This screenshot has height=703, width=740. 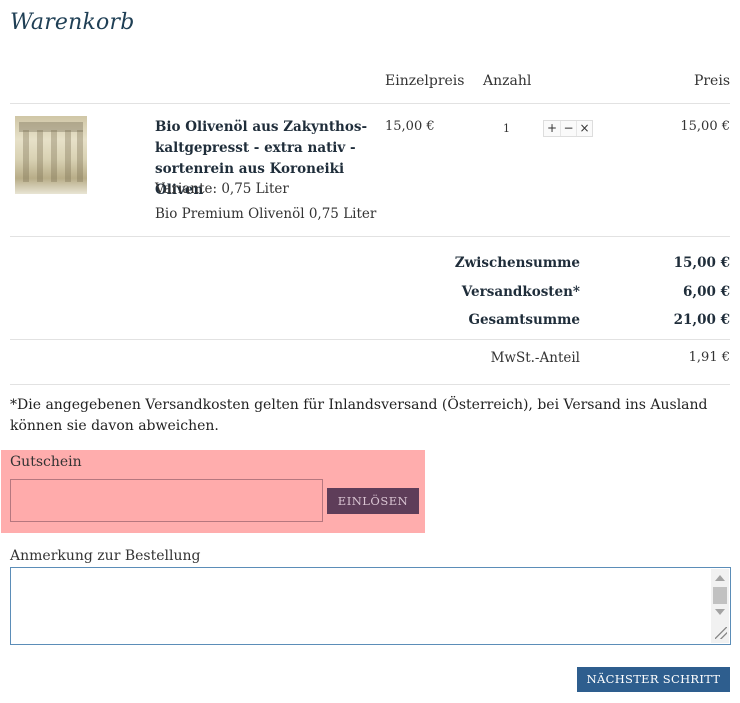 I want to click on tax-value: 1,91 €, so click(x=709, y=357).